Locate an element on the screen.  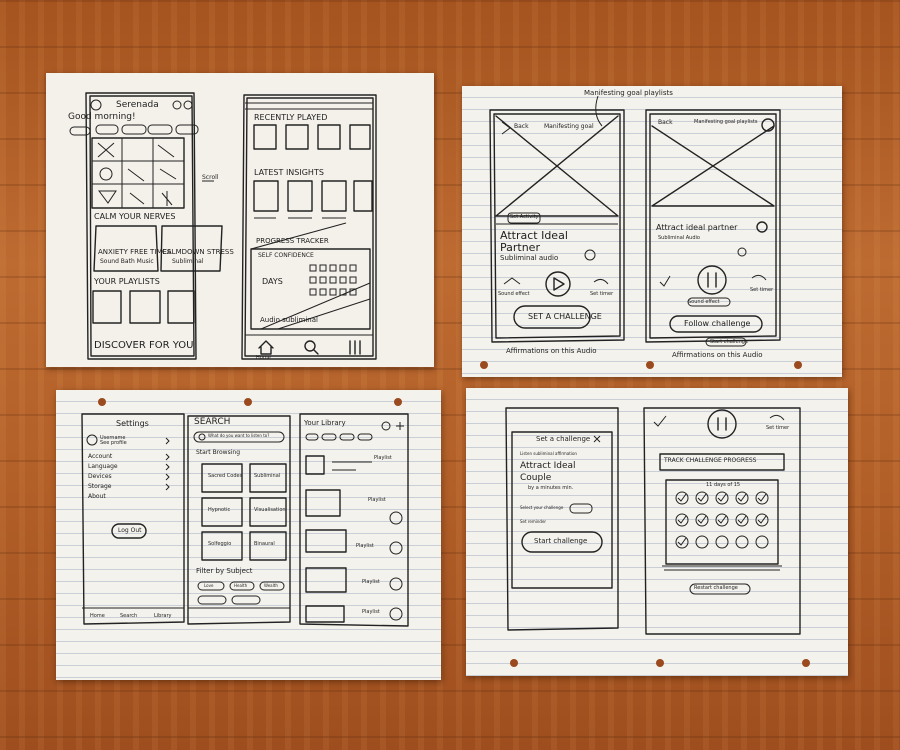
sketch-side-note: Scroll is located at coordinates (210, 177).